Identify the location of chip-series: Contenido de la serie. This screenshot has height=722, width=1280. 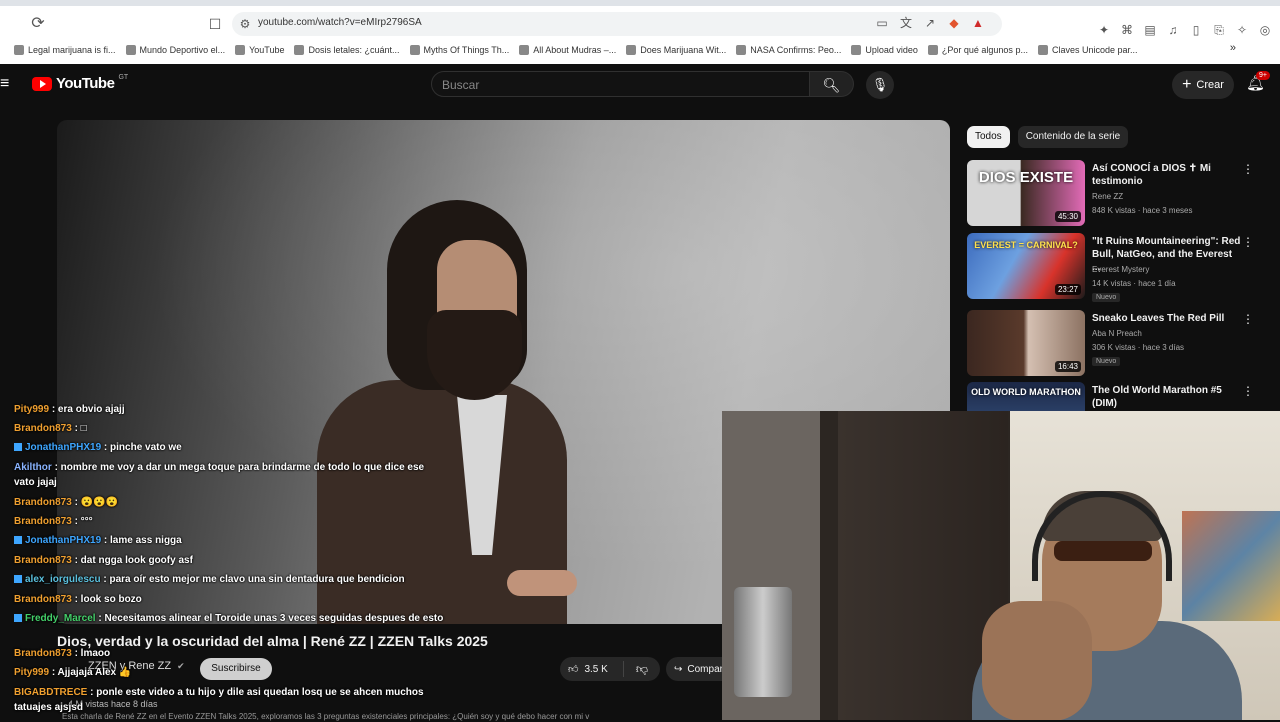
(1073, 137).